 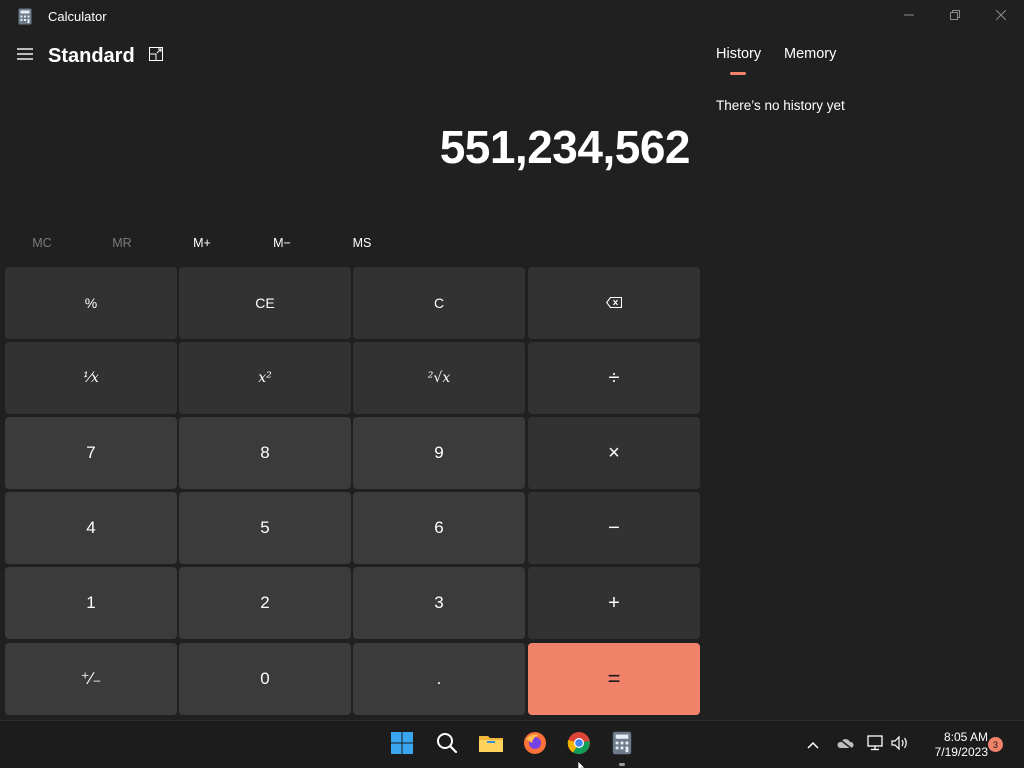 I want to click on digit-4-button: 4, so click(x=91, y=528).